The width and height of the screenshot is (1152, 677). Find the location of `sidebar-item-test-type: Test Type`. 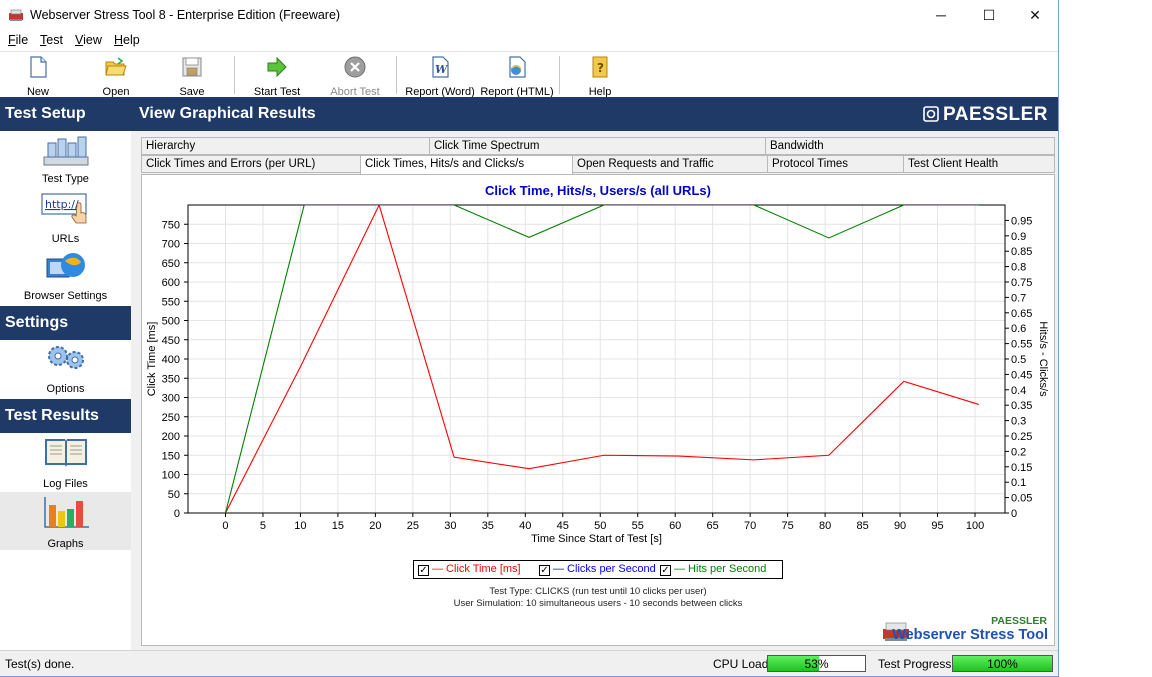

sidebar-item-test-type: Test Type is located at coordinates (65, 161).